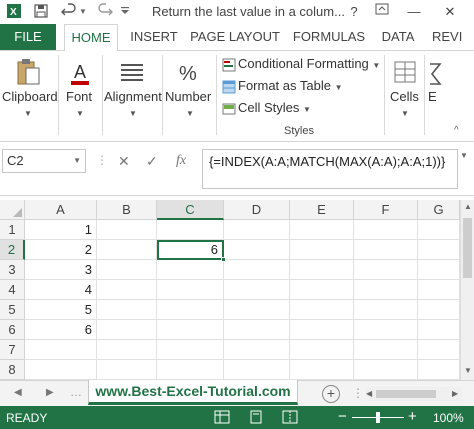 The height and width of the screenshot is (429, 474). I want to click on cell-f4, so click(386, 290).